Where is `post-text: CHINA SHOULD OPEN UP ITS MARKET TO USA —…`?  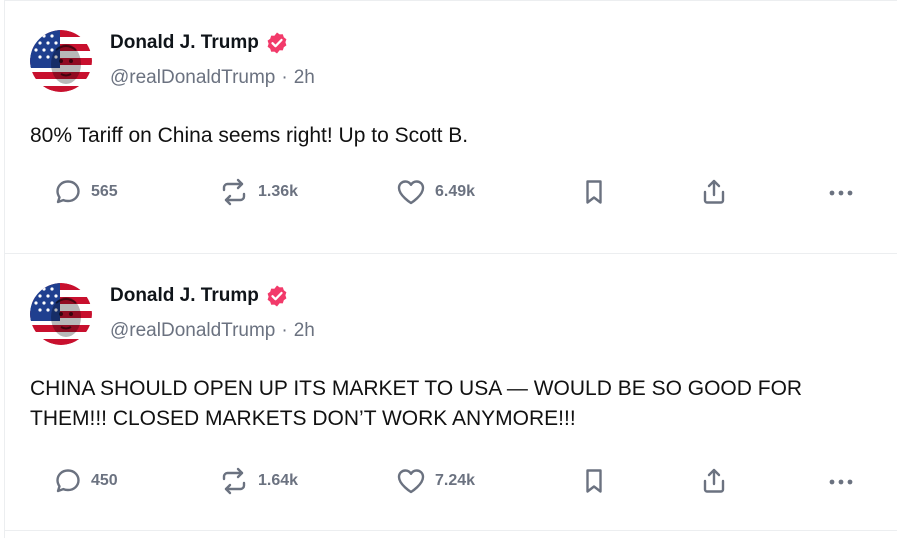
post-text: CHINA SHOULD OPEN UP ITS MARKET TO USA —… is located at coordinates (416, 403).